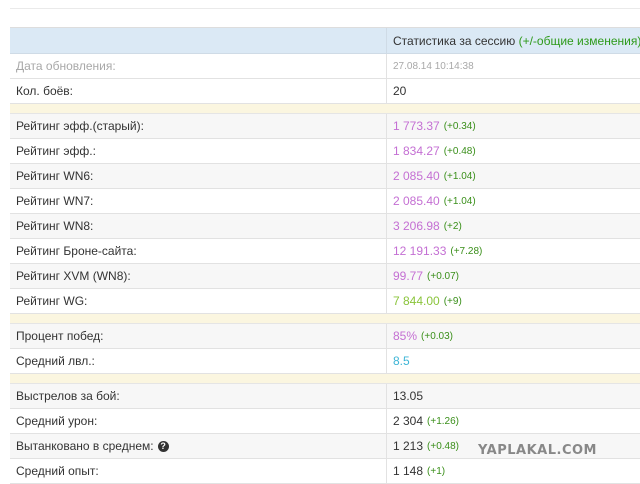 The width and height of the screenshot is (640, 484). What do you see at coordinates (452, 301) in the screenshot?
I see `row-delta: (+9)` at bounding box center [452, 301].